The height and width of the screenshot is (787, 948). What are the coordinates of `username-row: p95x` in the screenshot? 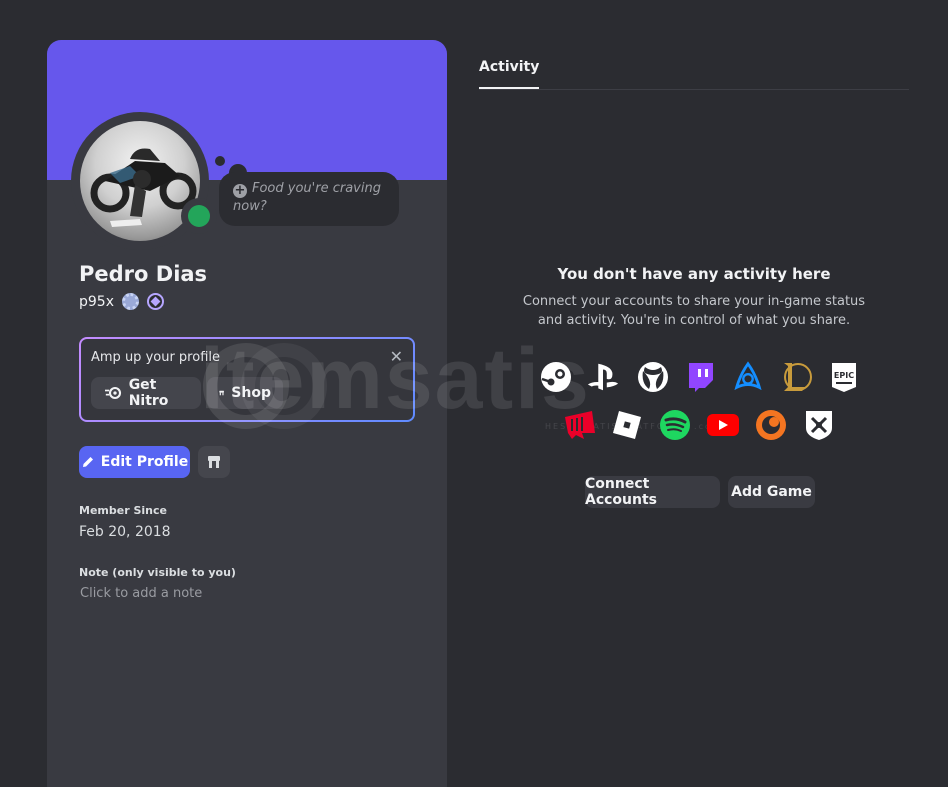 It's located at (121, 301).